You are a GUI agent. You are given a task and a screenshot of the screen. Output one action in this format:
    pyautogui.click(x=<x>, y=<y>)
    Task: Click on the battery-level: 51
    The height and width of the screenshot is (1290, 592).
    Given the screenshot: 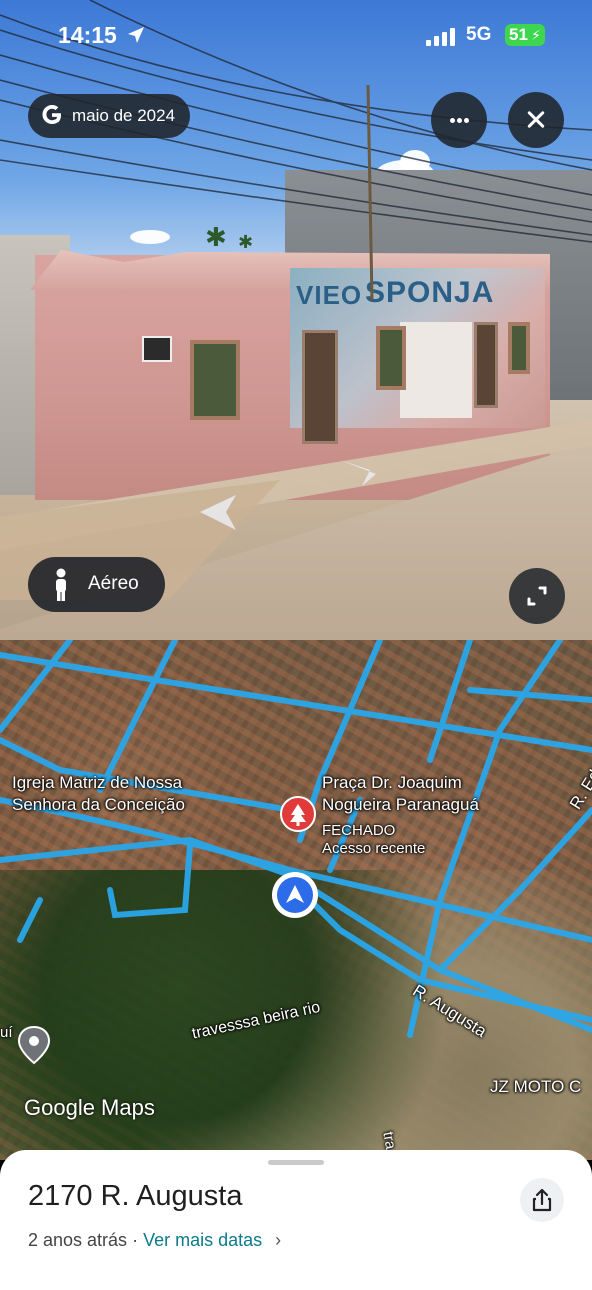 What is the action you would take?
    pyautogui.click(x=518, y=34)
    